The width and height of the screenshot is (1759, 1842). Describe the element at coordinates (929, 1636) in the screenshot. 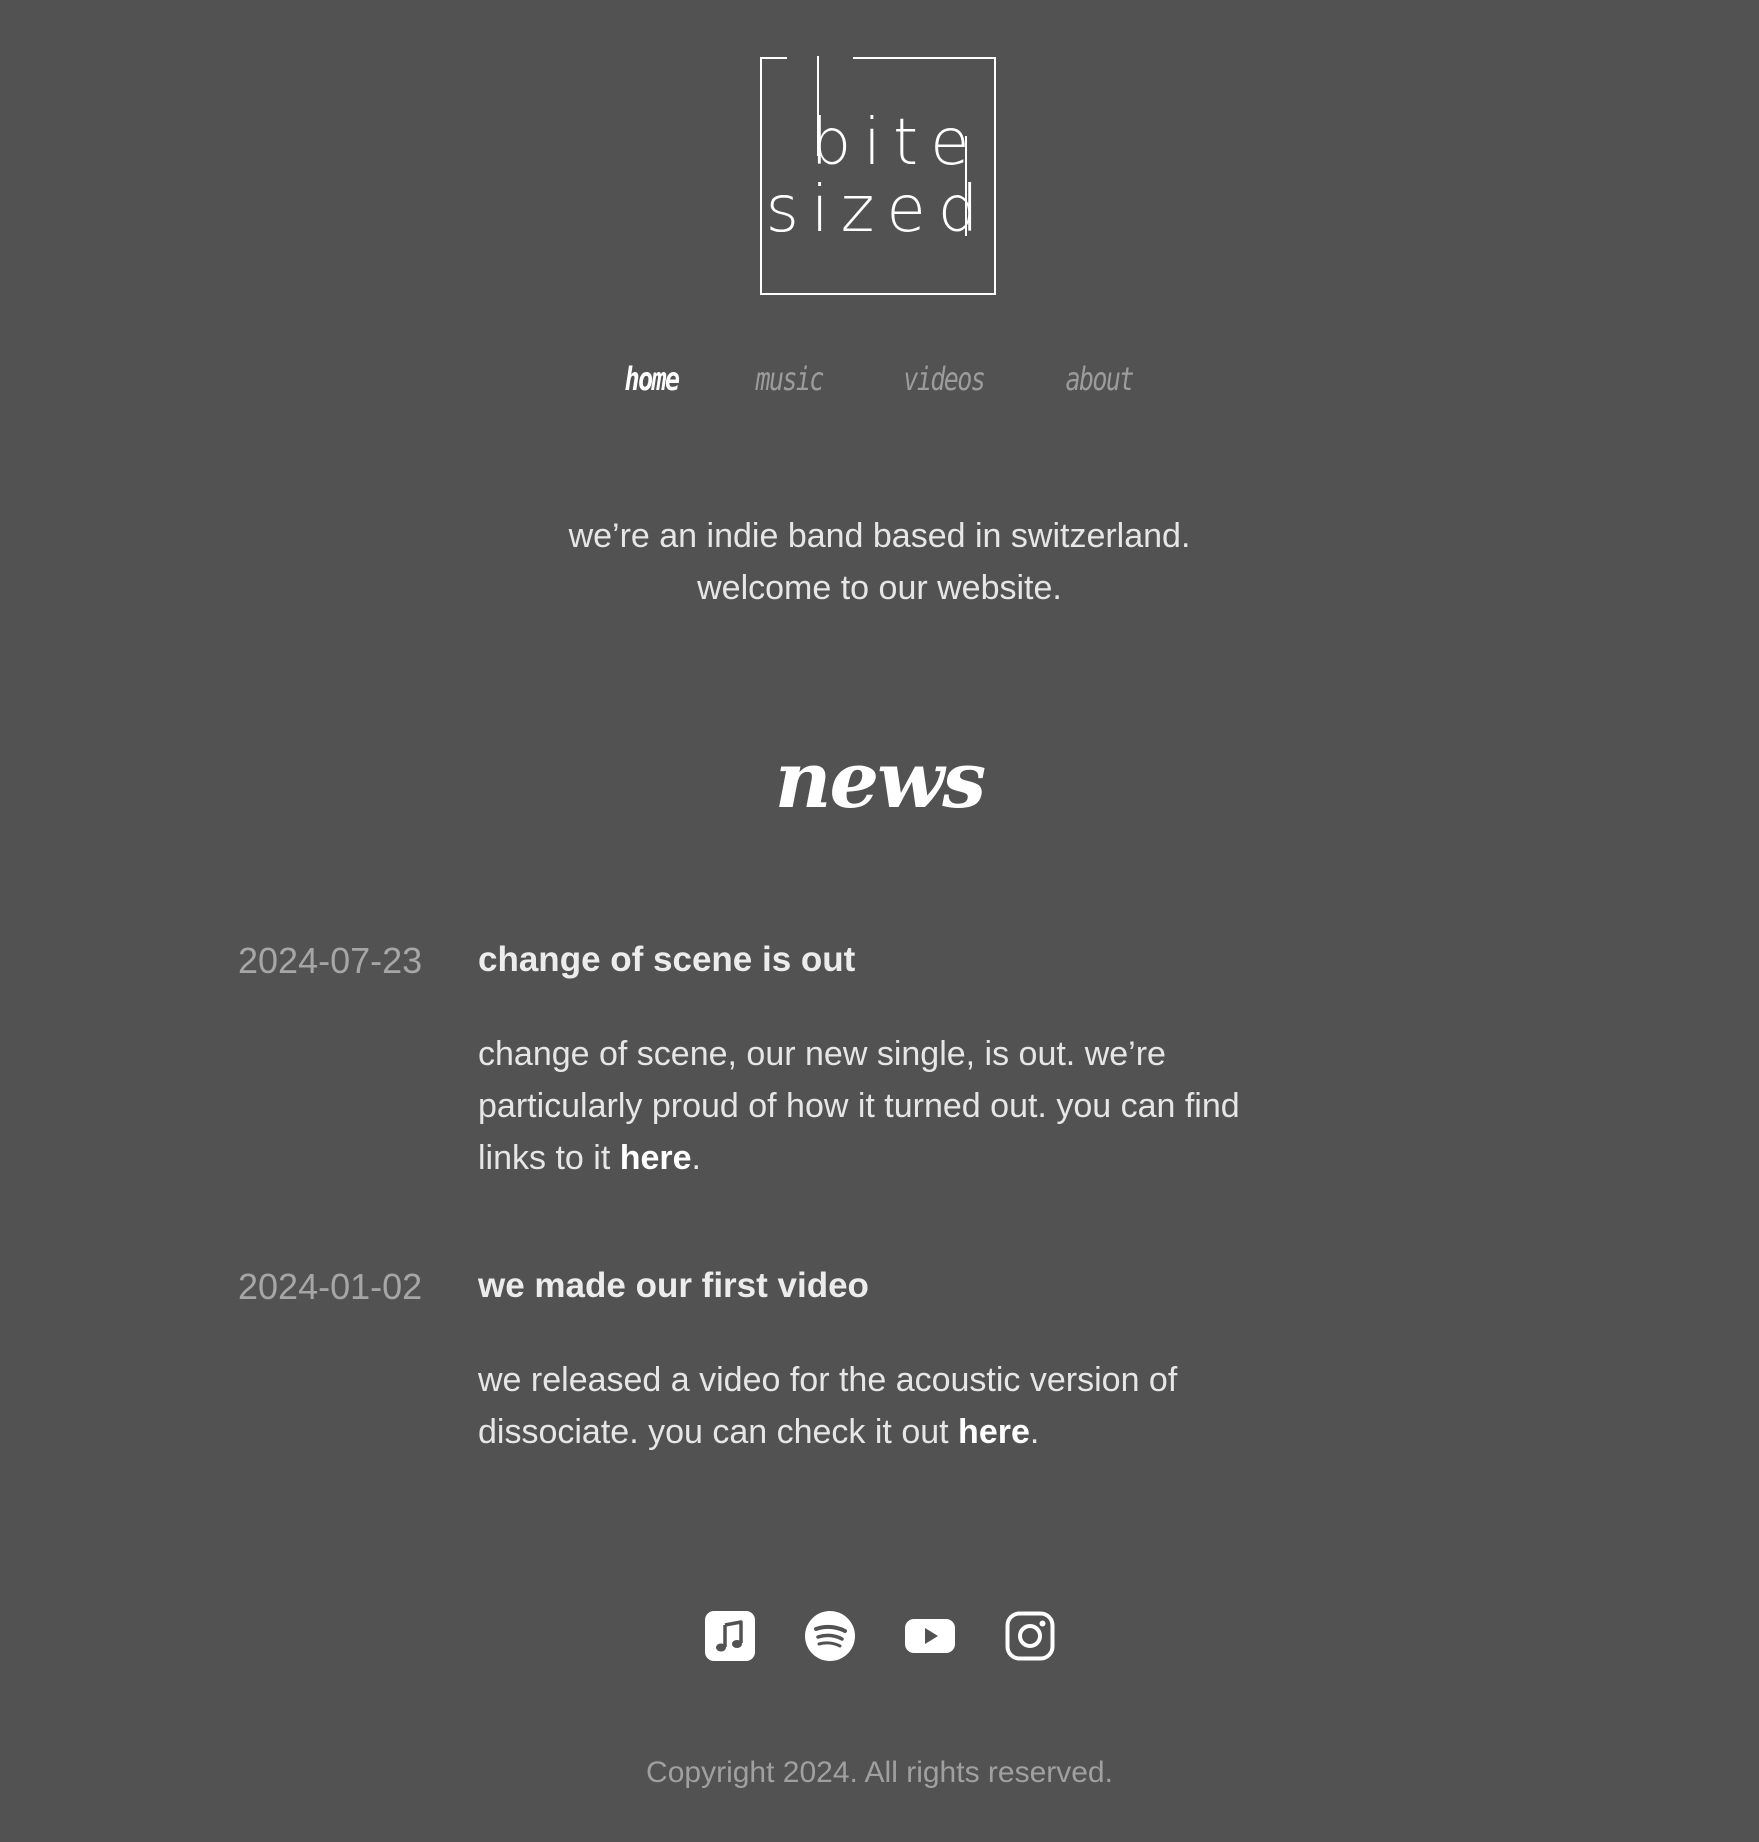

I see `youtube-icon` at that location.